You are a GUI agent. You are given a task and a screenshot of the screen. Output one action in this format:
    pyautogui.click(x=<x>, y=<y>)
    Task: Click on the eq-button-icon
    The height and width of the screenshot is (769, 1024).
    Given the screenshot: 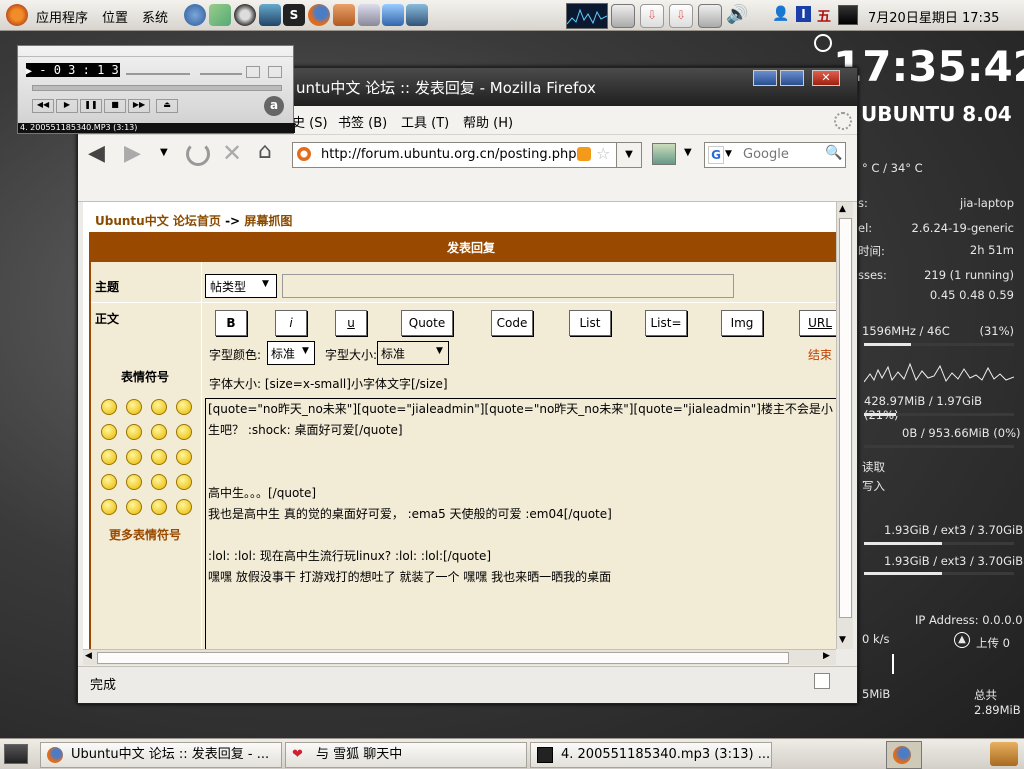 What is the action you would take?
    pyautogui.click(x=253, y=72)
    